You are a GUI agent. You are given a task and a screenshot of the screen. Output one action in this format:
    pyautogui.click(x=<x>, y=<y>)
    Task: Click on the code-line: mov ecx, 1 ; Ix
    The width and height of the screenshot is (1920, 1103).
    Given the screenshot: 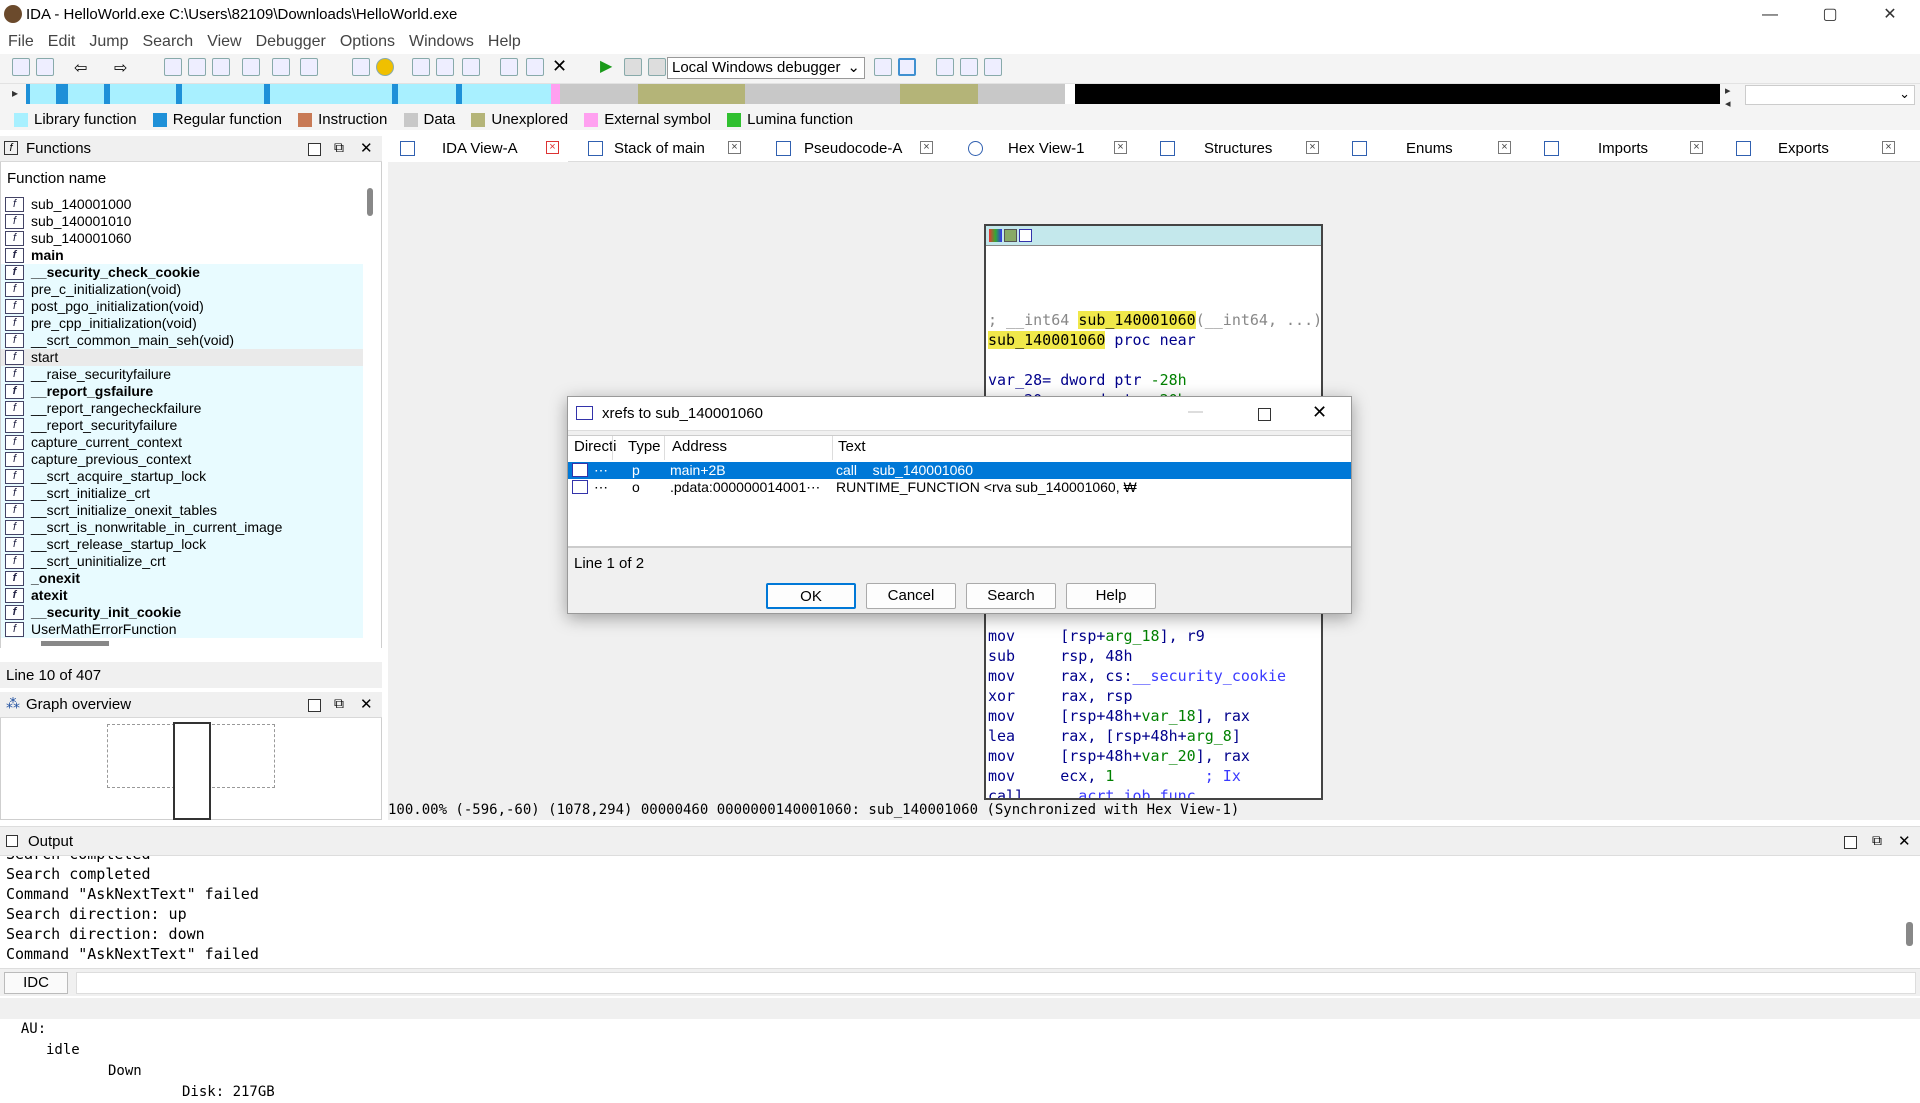 What is the action you would take?
    pyautogui.click(x=1153, y=776)
    